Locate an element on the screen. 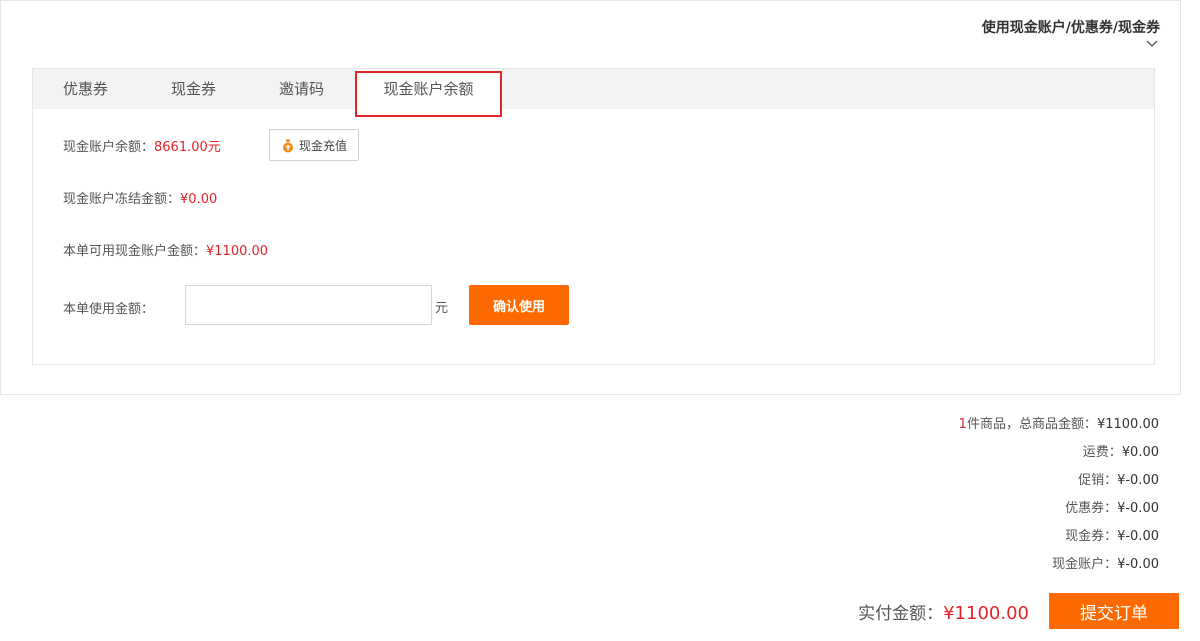 This screenshot has width=1200, height=641. confirm-use-button: 确认使用 is located at coordinates (519, 305).